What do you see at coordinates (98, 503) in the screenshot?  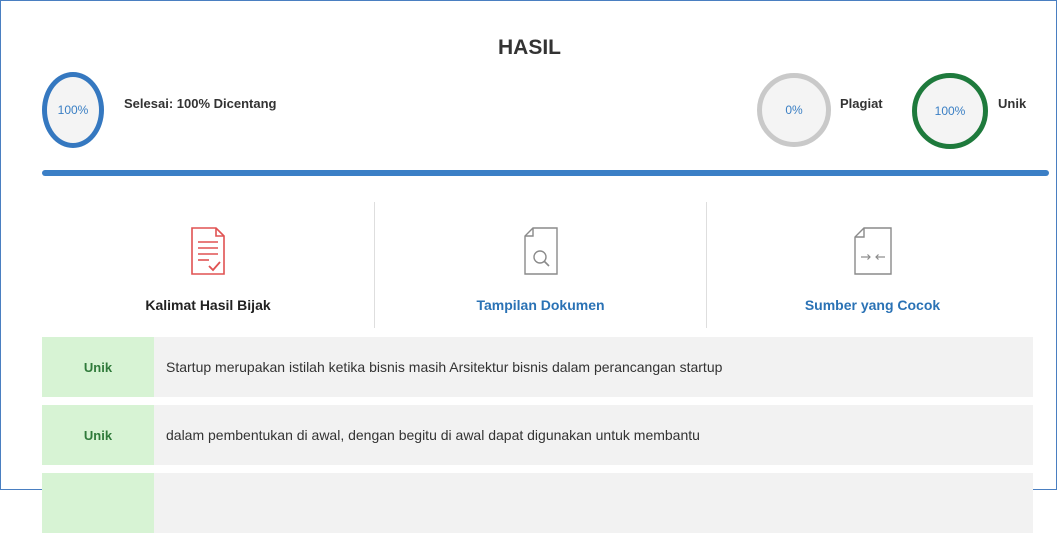 I see `status-badge` at bounding box center [98, 503].